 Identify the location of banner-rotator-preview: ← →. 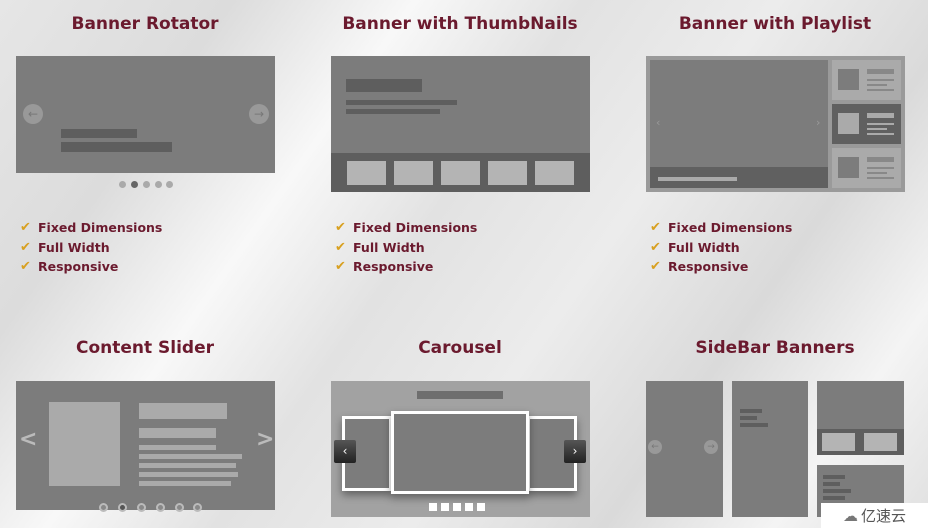
(145, 114).